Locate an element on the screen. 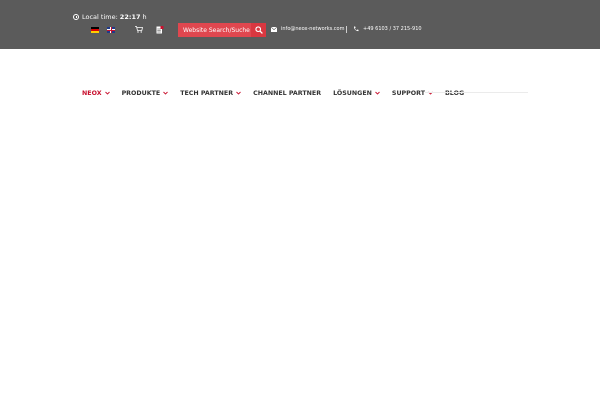 This screenshot has width=600, height=400. contact-divider is located at coordinates (346, 29).